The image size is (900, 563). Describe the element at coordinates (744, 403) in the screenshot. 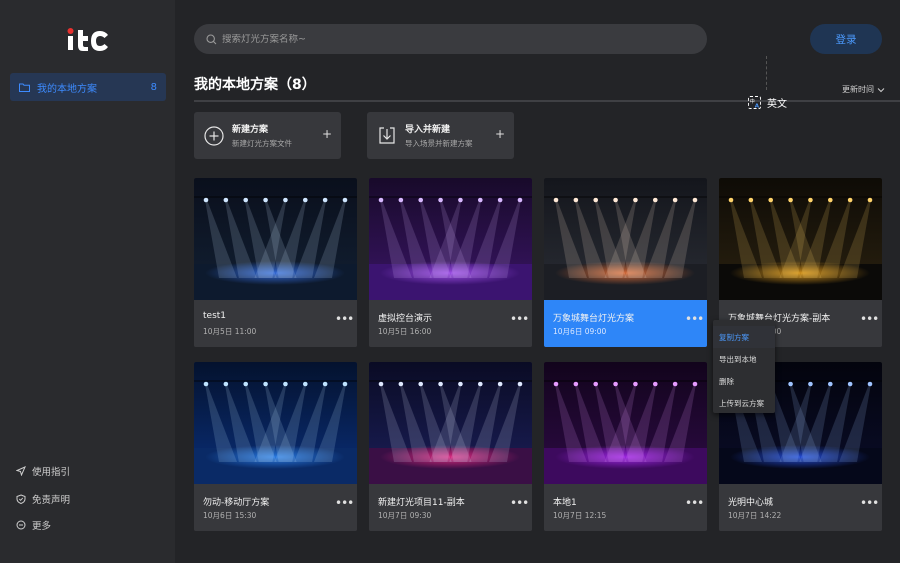

I see `upload-cloud-menu-item: 上传到云方案` at that location.